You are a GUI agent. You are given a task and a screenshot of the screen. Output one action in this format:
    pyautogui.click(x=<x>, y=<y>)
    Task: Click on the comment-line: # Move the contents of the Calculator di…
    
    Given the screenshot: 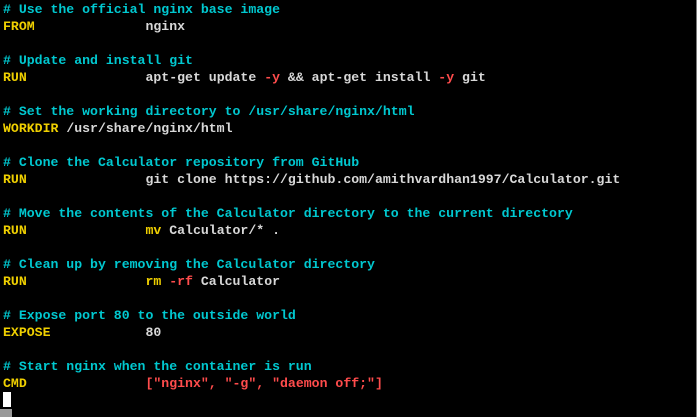 What is the action you would take?
    pyautogui.click(x=288, y=213)
    